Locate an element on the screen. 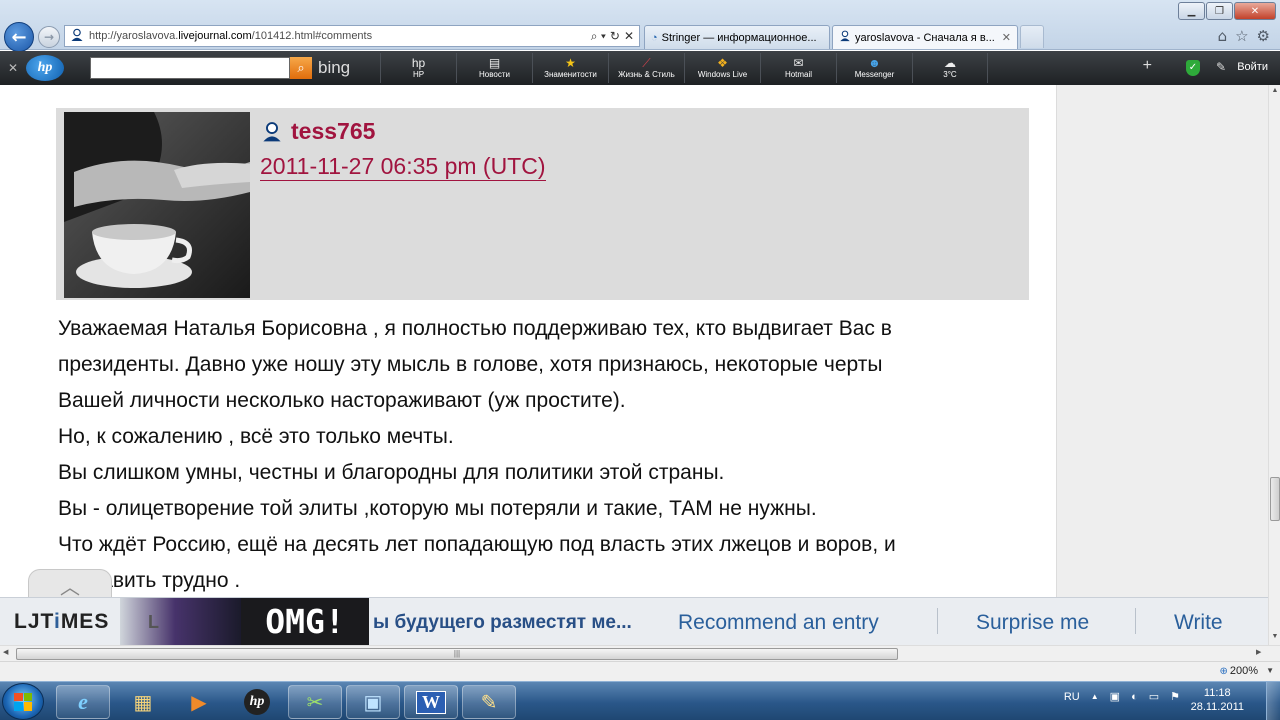  lj-user-icon is located at coordinates (77, 36).